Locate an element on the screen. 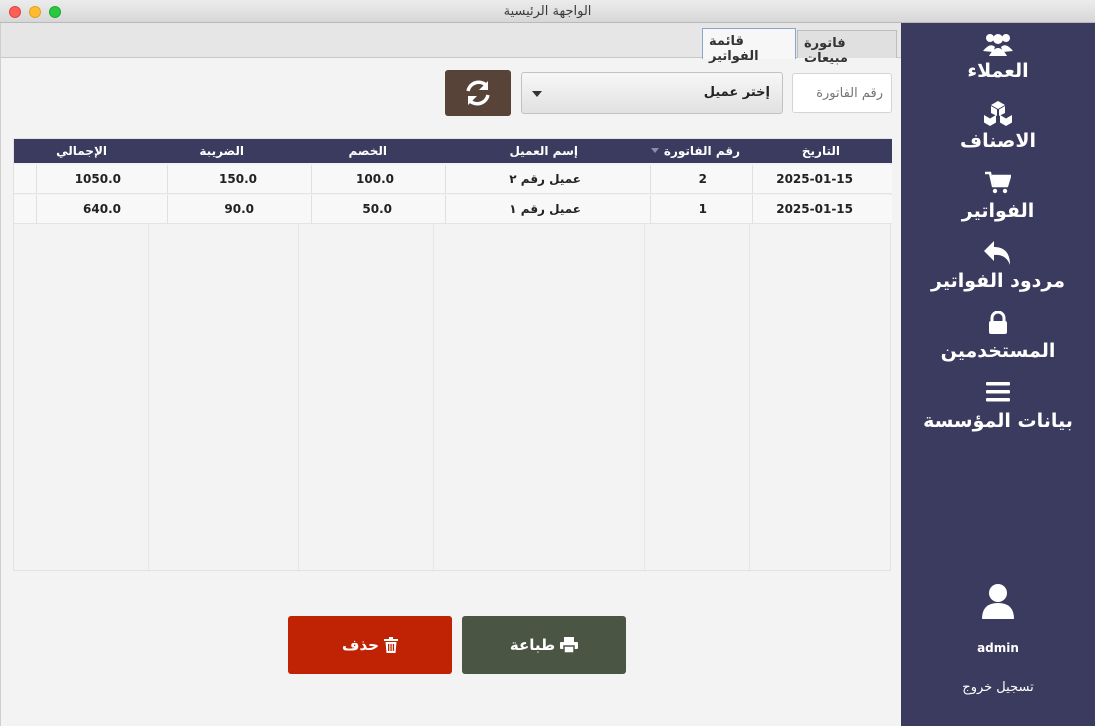 Image resolution: width=1095 pixels, height=726 pixels. cart-icon is located at coordinates (998, 185).